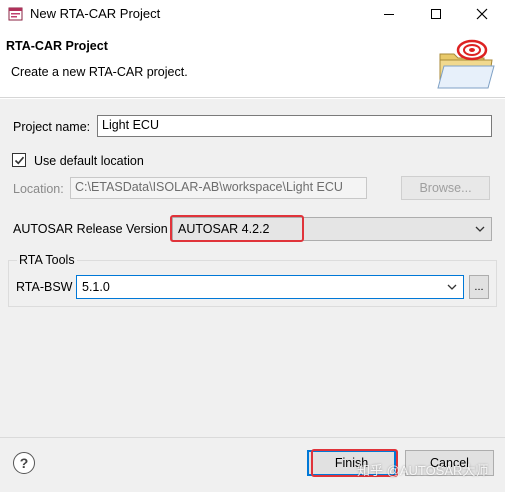 The height and width of the screenshot is (492, 505). What do you see at coordinates (354, 463) in the screenshot?
I see `finish-highlight` at bounding box center [354, 463].